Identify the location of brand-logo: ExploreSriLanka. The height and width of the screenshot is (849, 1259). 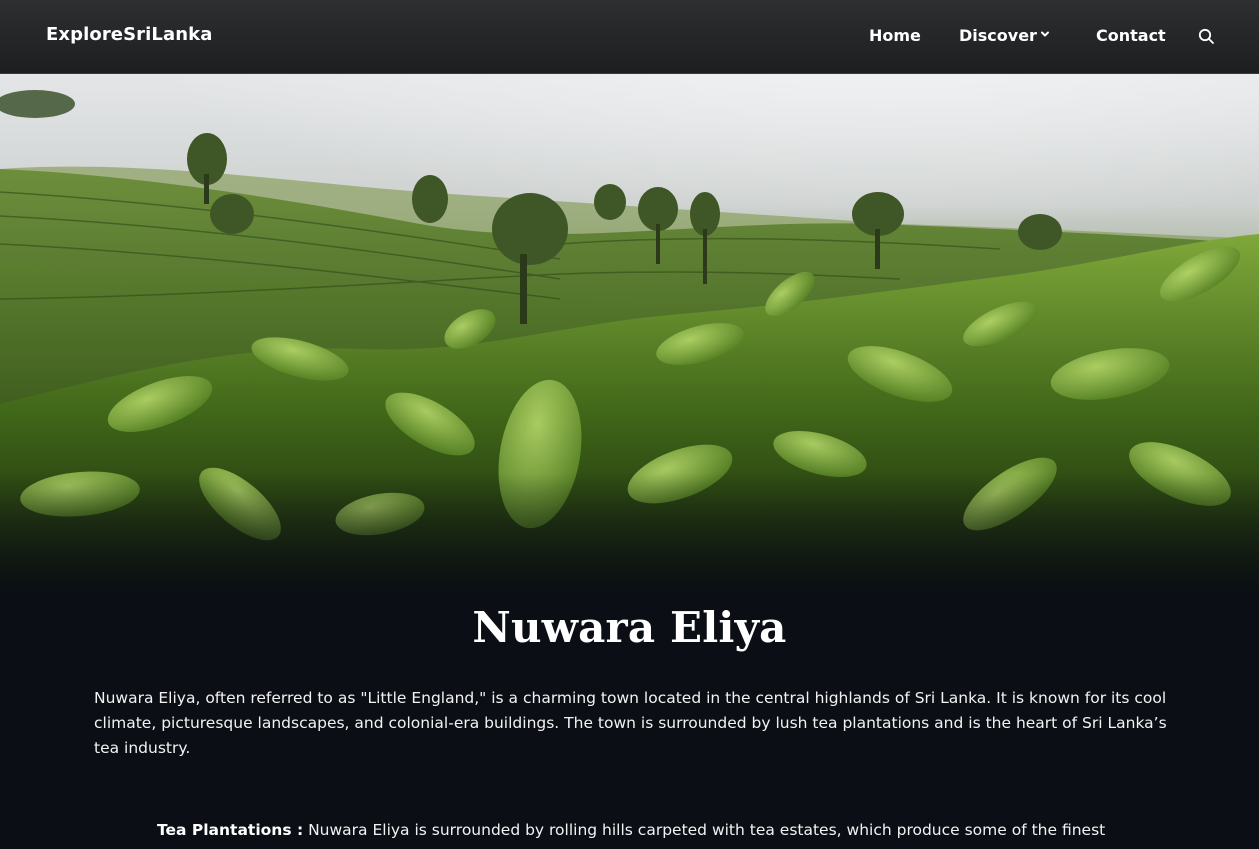
(129, 34).